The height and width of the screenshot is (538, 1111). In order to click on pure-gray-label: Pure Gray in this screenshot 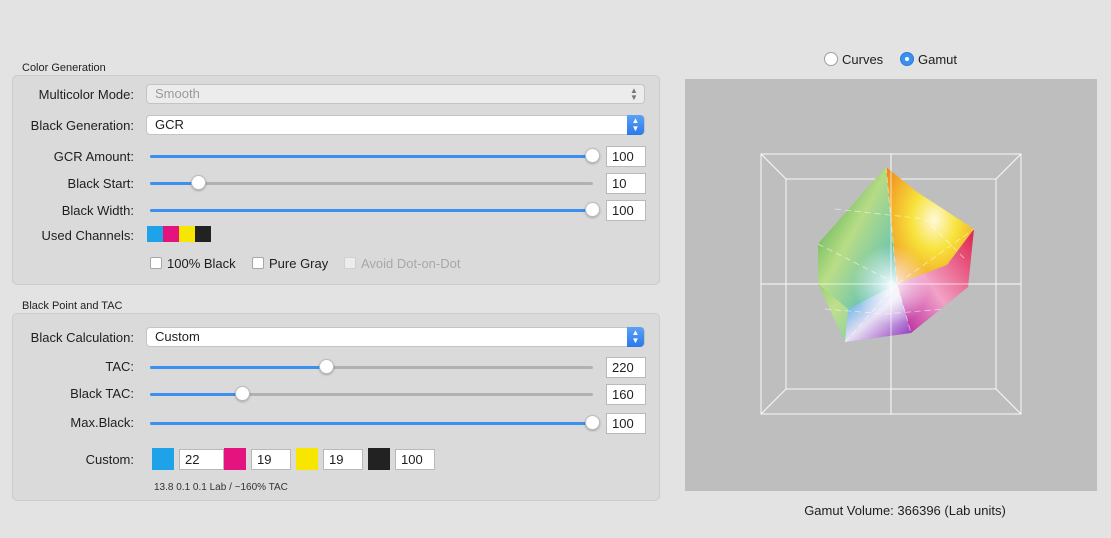, I will do `click(299, 263)`.